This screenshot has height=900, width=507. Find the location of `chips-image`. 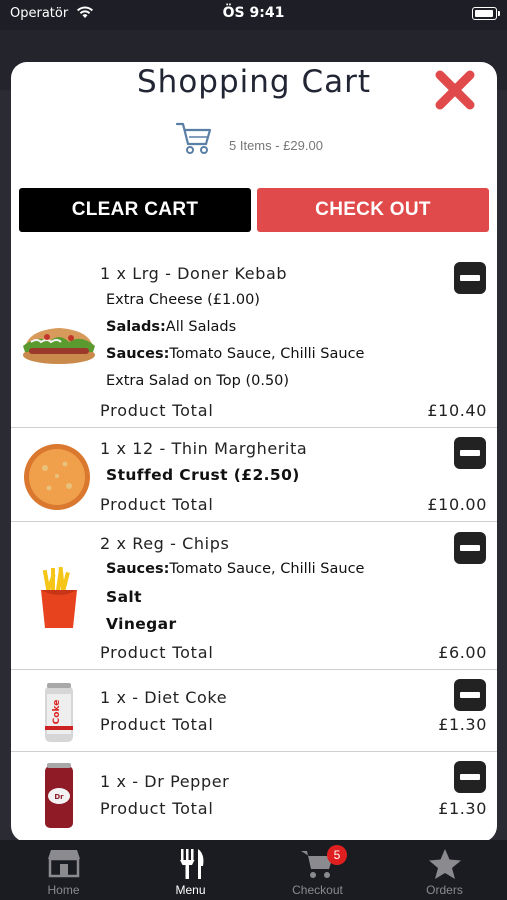

chips-image is located at coordinates (59, 597).